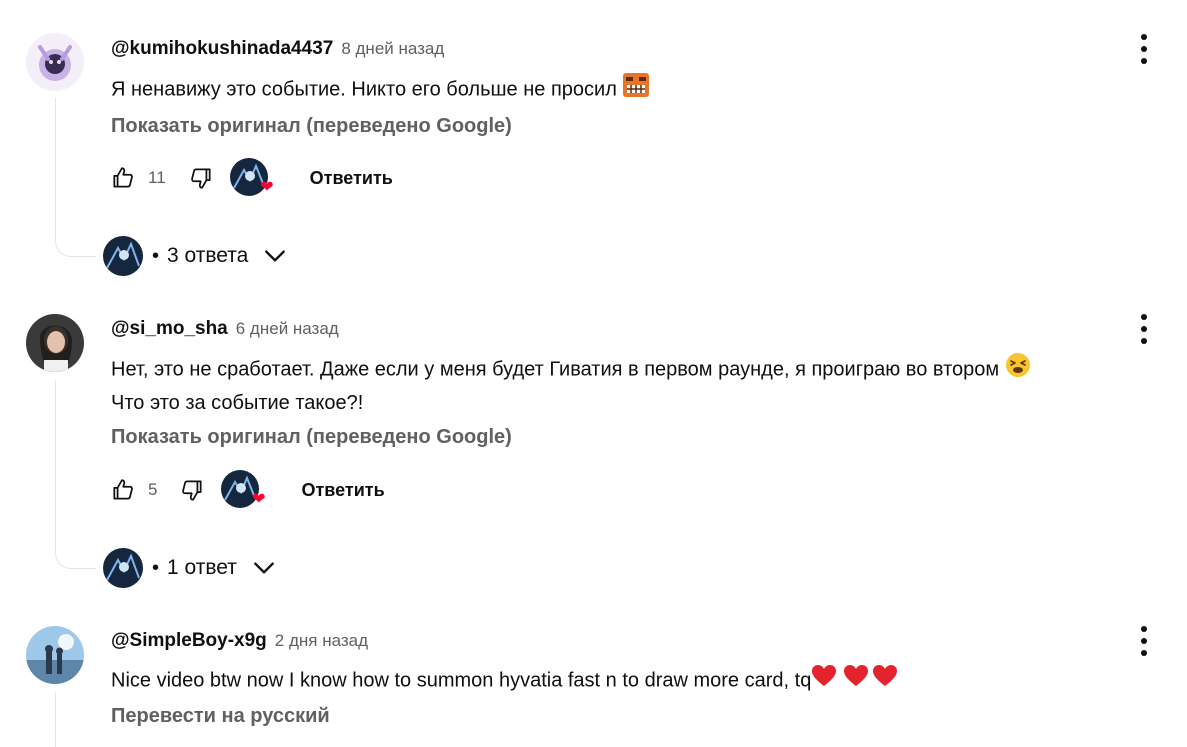  I want to click on tired-face-emoji, so click(1018, 370).